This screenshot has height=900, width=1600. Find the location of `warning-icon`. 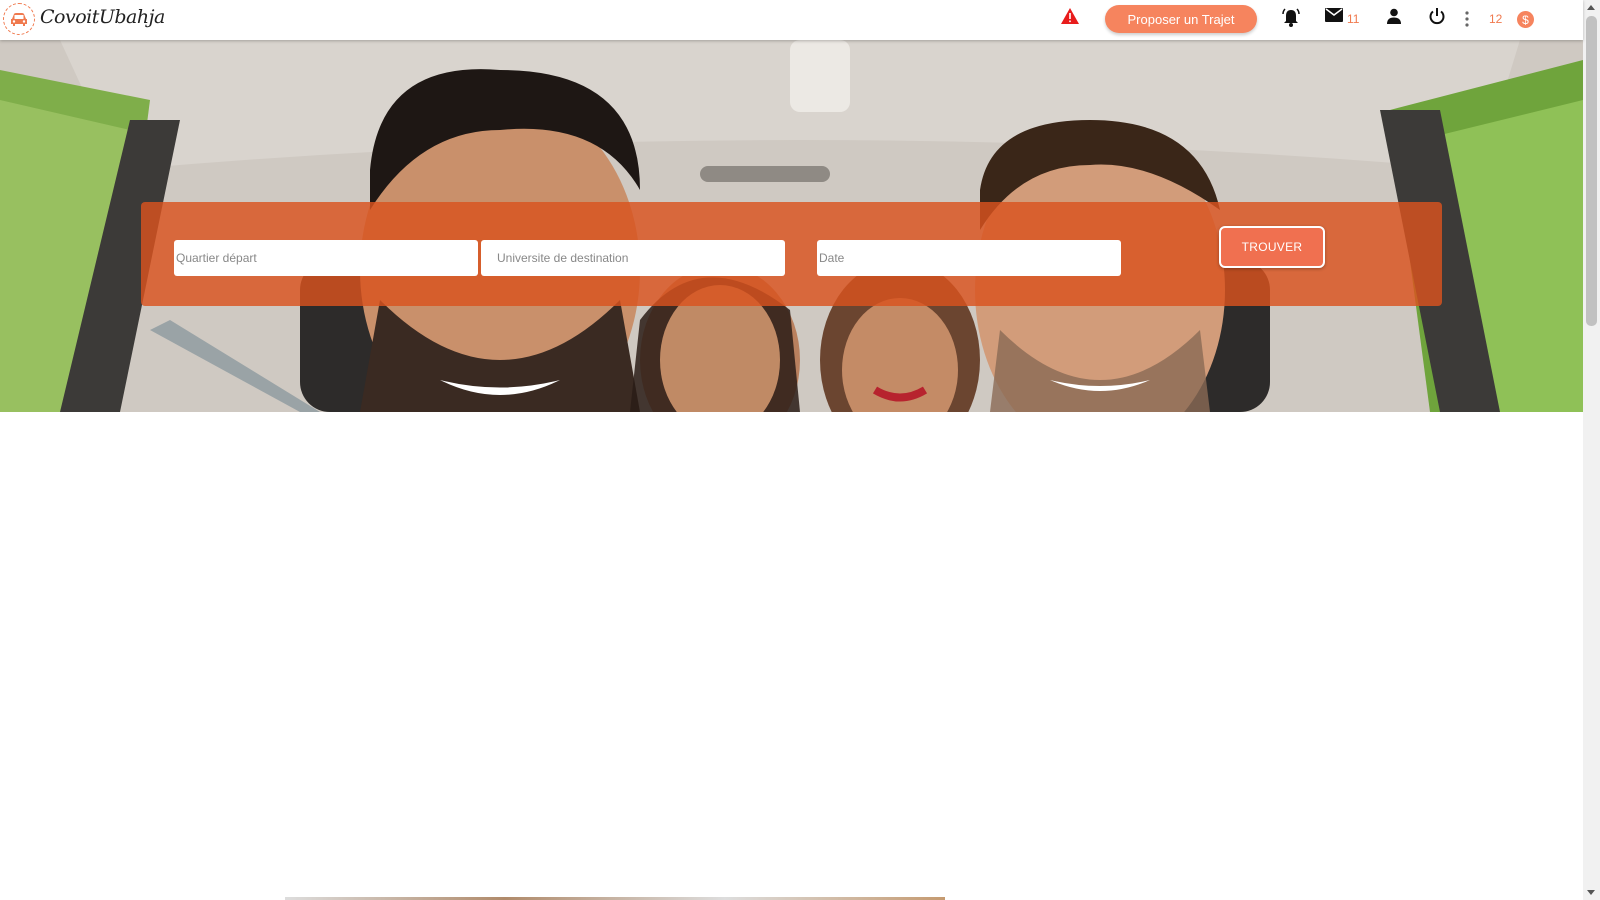

warning-icon is located at coordinates (1070, 18).